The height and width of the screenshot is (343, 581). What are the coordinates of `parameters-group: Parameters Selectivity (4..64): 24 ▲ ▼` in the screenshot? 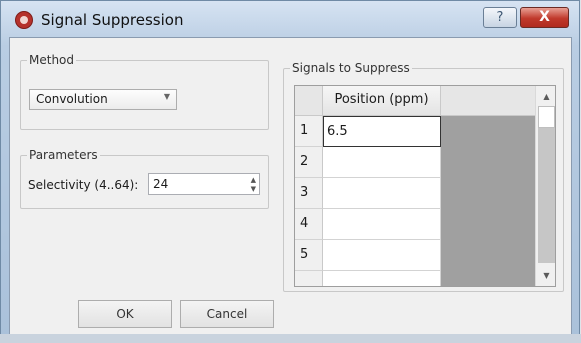 It's located at (144, 178).